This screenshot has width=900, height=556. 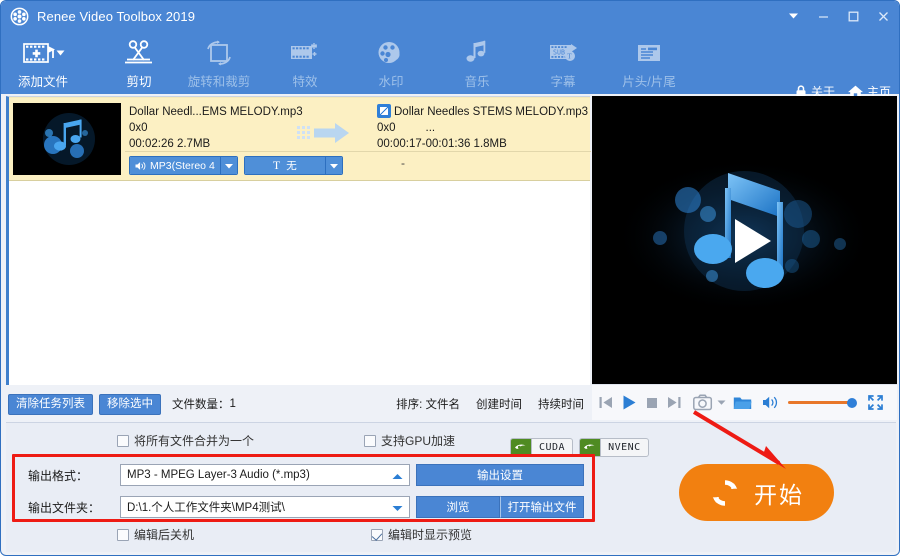 I want to click on ribbon-label-rotate-crop: 旋转和裁剪, so click(x=219, y=82).